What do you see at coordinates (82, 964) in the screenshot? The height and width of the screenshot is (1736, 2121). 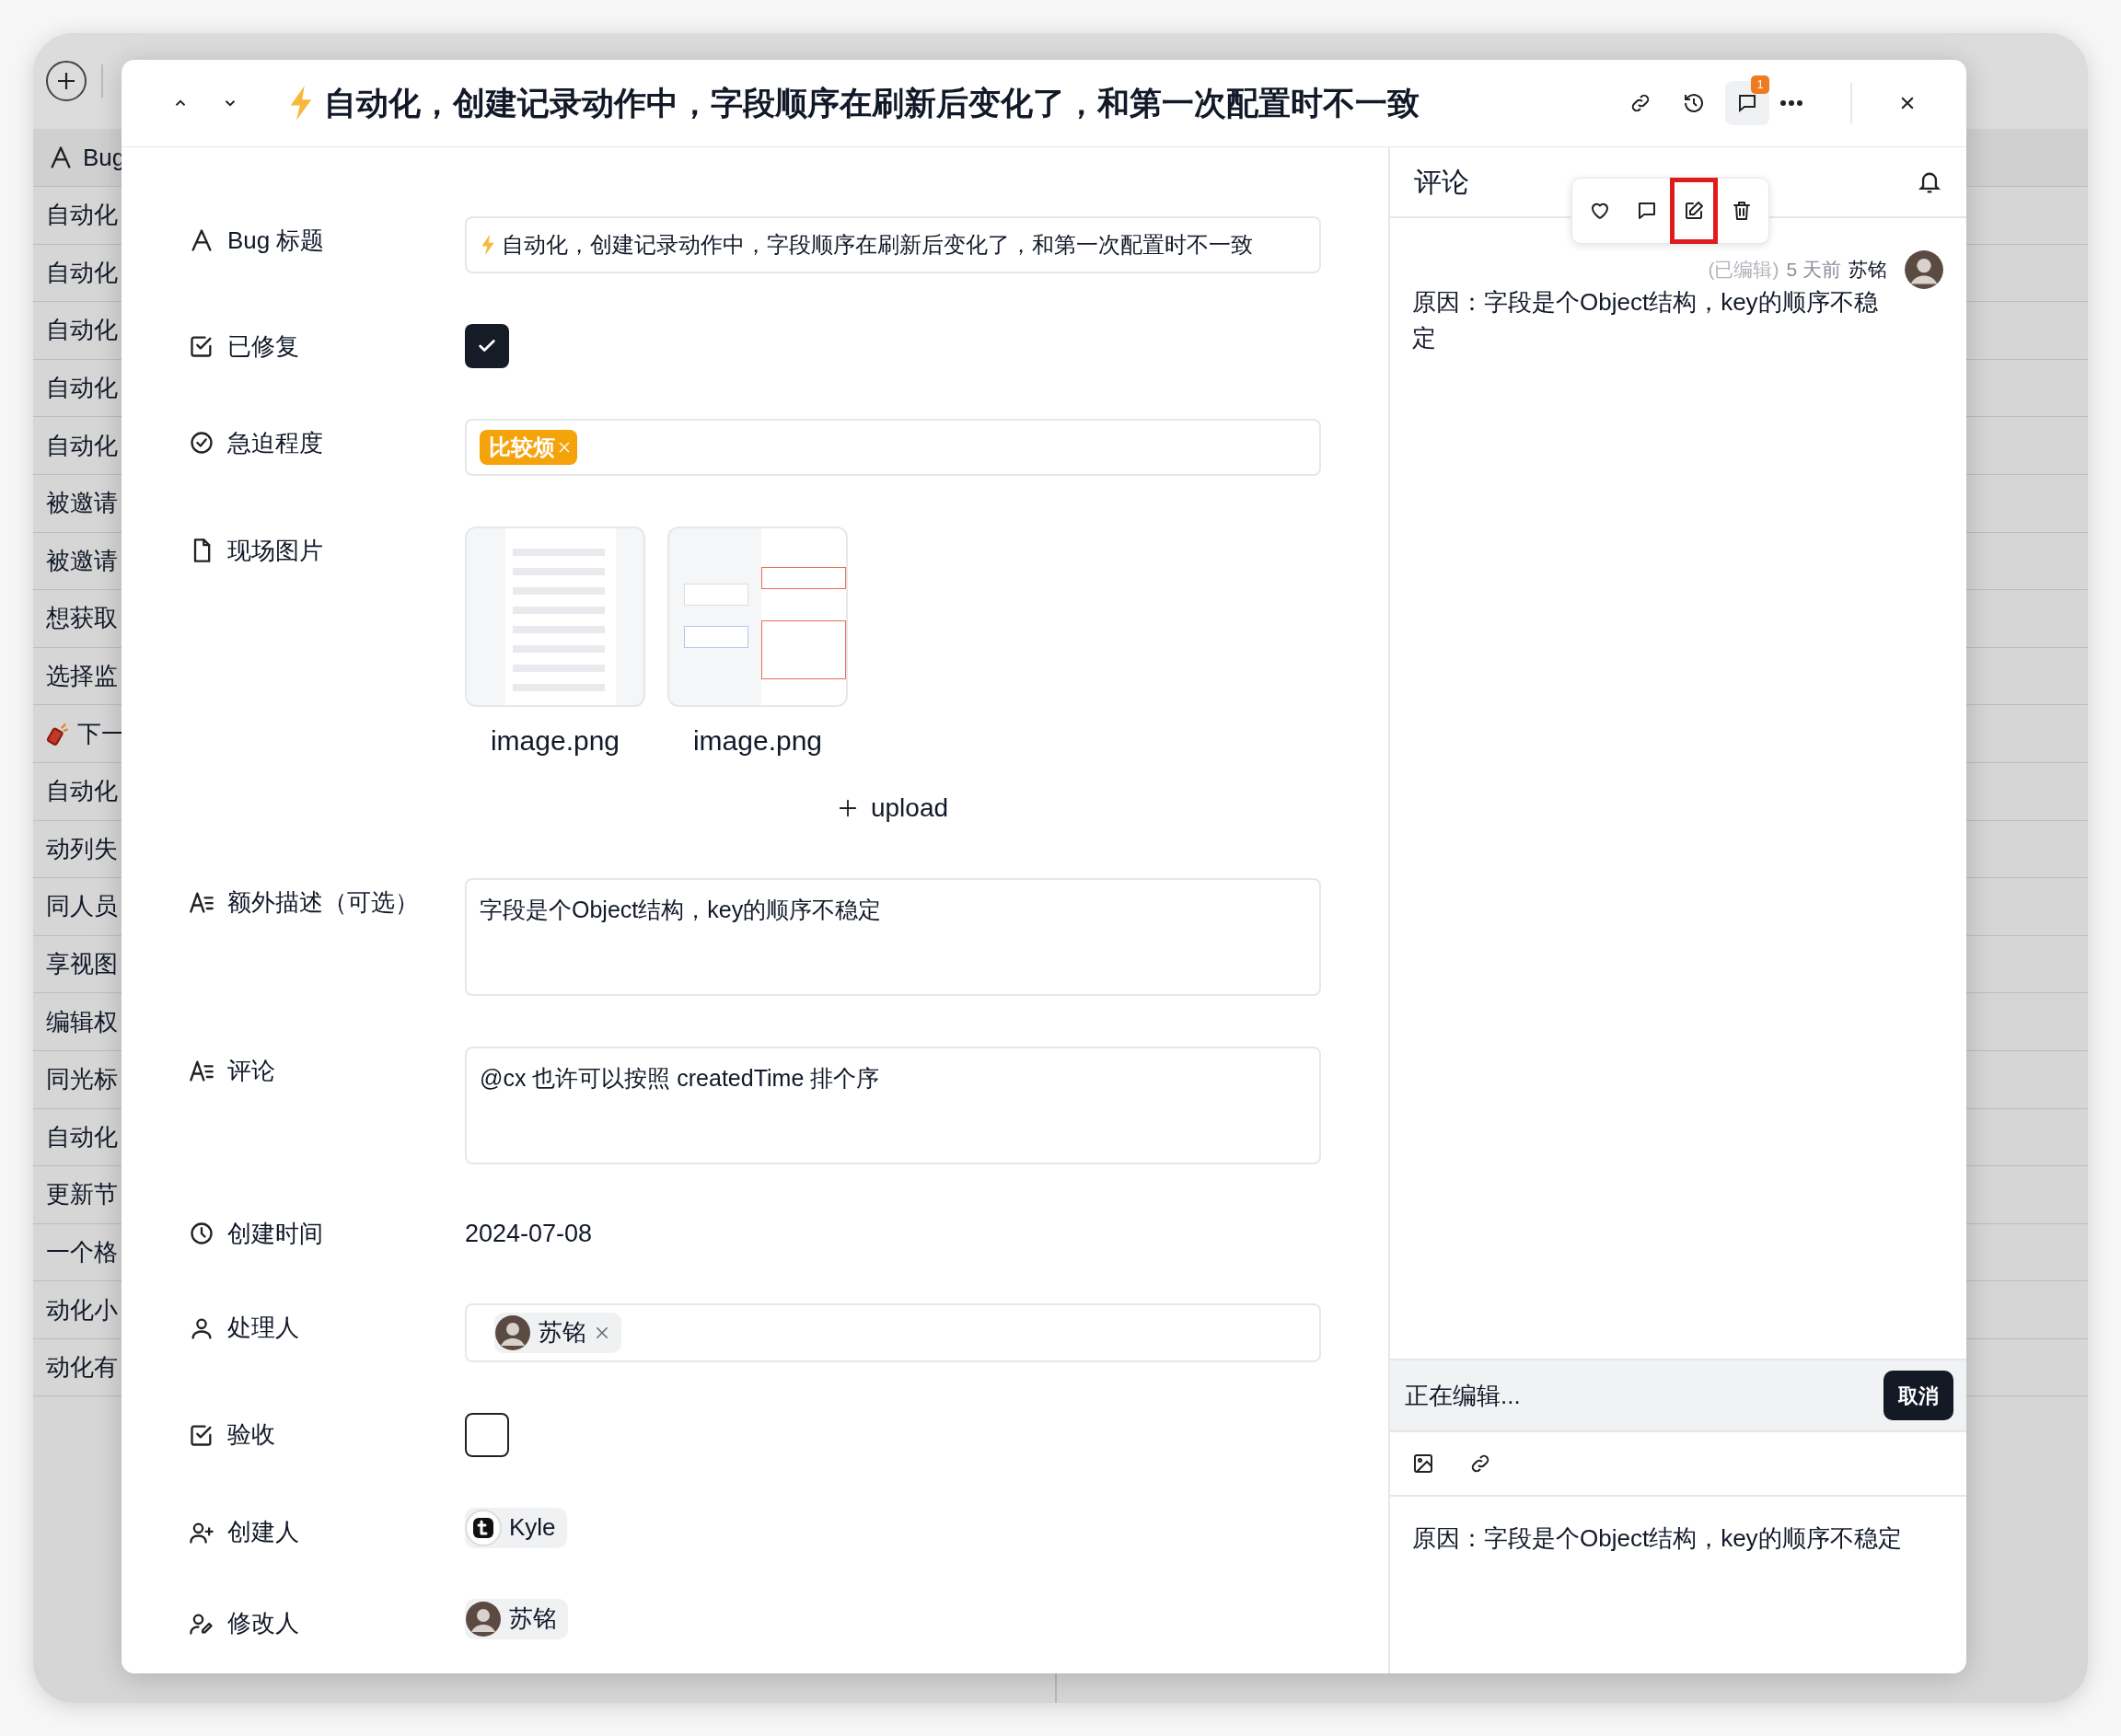 I see `row-title: 享视图` at bounding box center [82, 964].